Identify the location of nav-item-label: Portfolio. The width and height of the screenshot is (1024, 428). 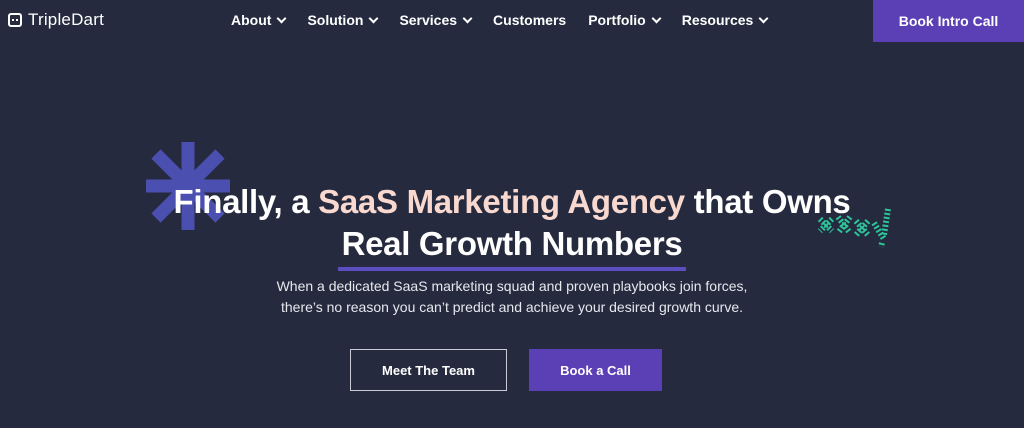
(617, 20).